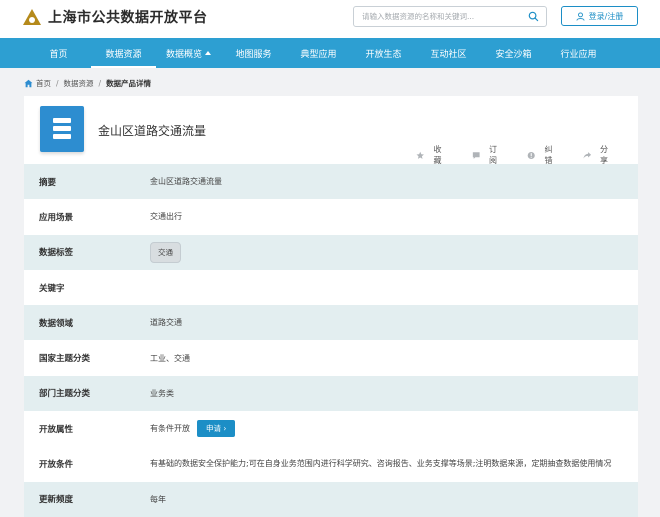 The width and height of the screenshot is (660, 517). I want to click on search-box, so click(450, 16).